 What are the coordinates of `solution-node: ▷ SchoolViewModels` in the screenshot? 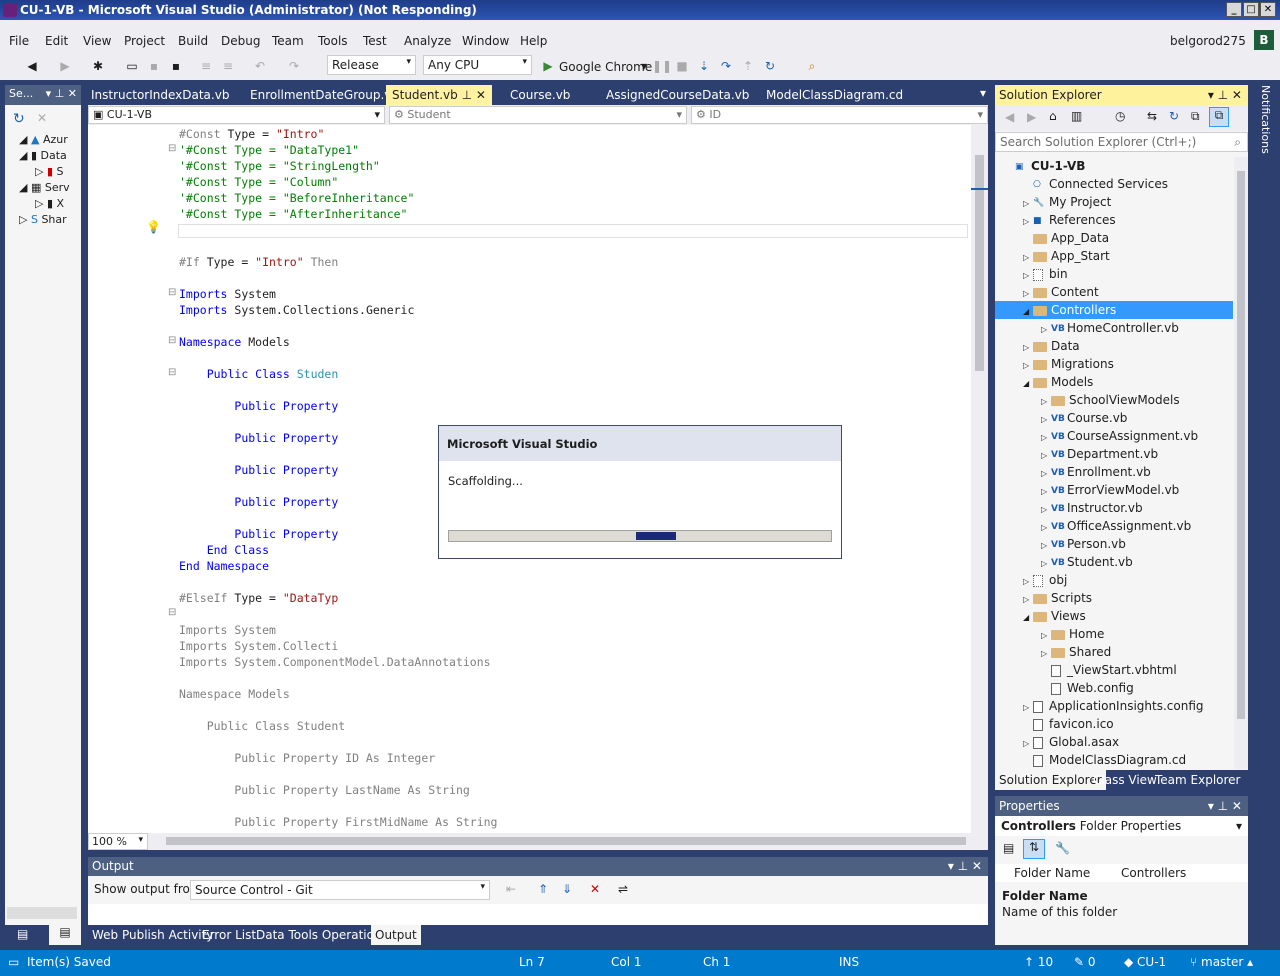 It's located at (1114, 400).